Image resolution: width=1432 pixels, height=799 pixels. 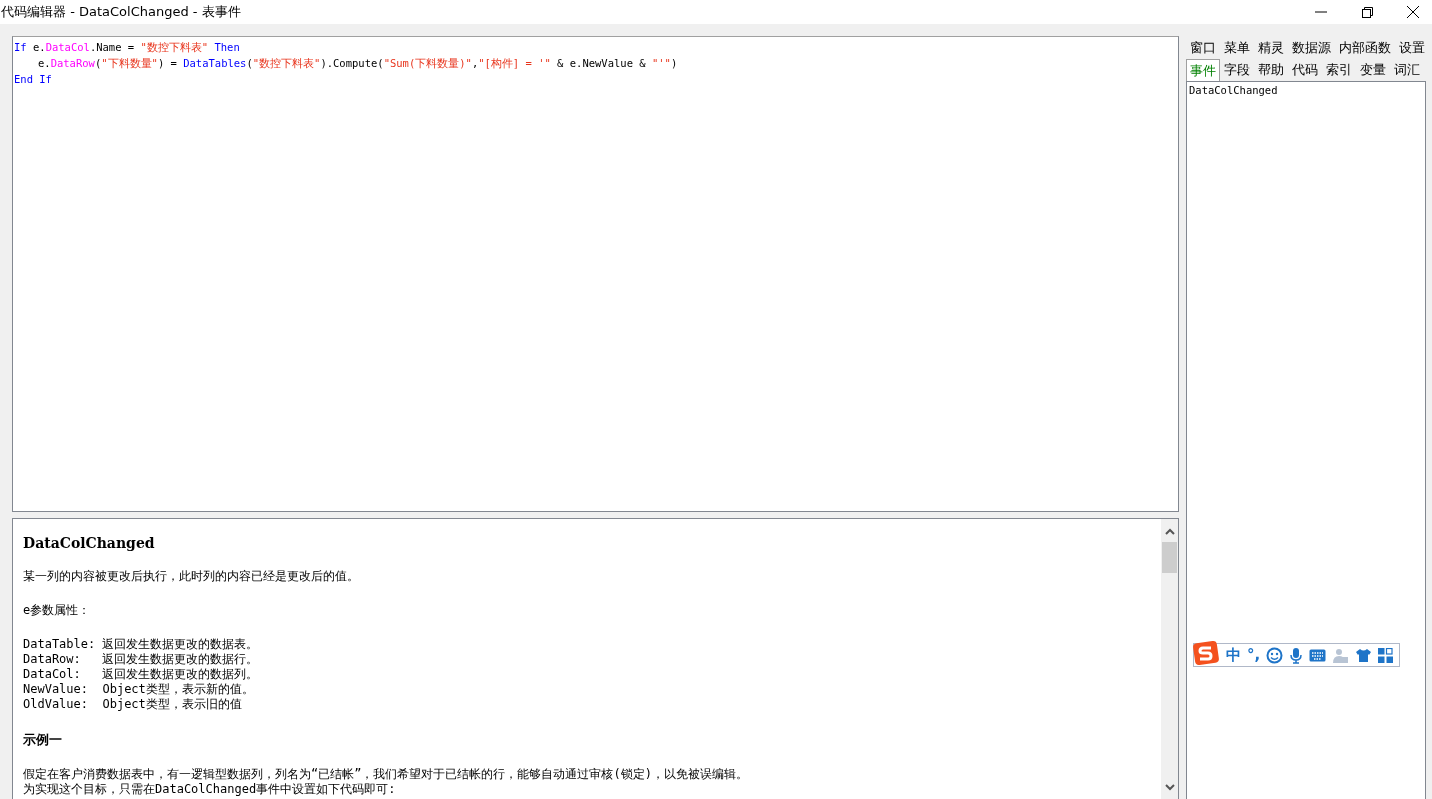 What do you see at coordinates (1169, 787) in the screenshot?
I see `scroll-down-icon` at bounding box center [1169, 787].